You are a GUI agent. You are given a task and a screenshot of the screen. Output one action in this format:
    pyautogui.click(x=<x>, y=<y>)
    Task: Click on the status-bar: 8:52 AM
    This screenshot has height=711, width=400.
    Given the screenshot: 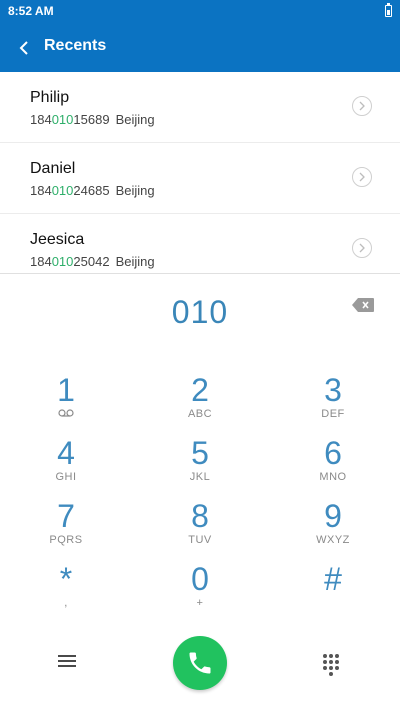 What is the action you would take?
    pyautogui.click(x=200, y=12)
    